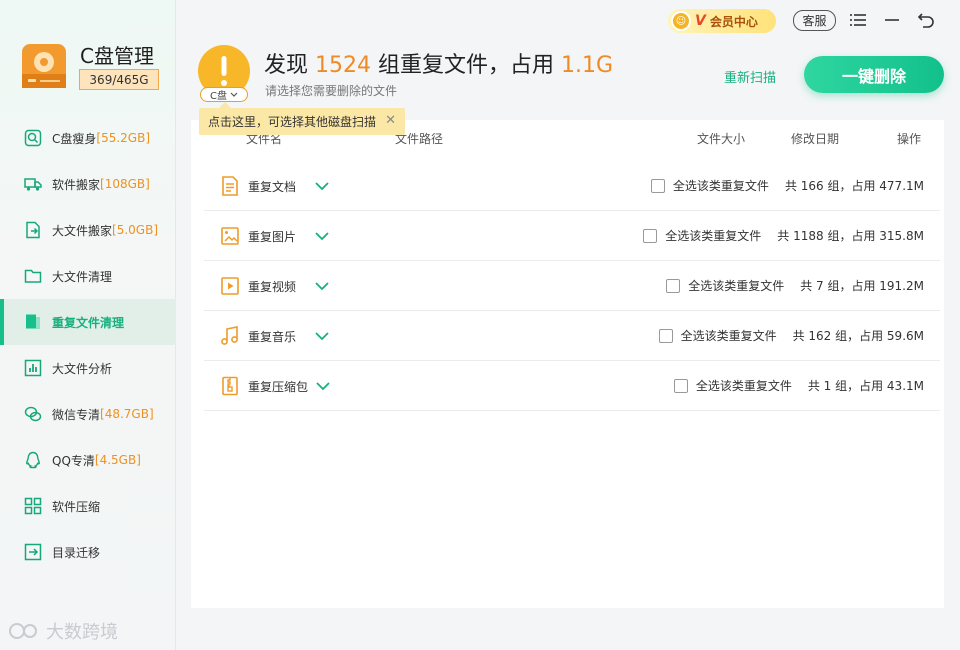  I want to click on row-name: 重复视频, so click(272, 287).